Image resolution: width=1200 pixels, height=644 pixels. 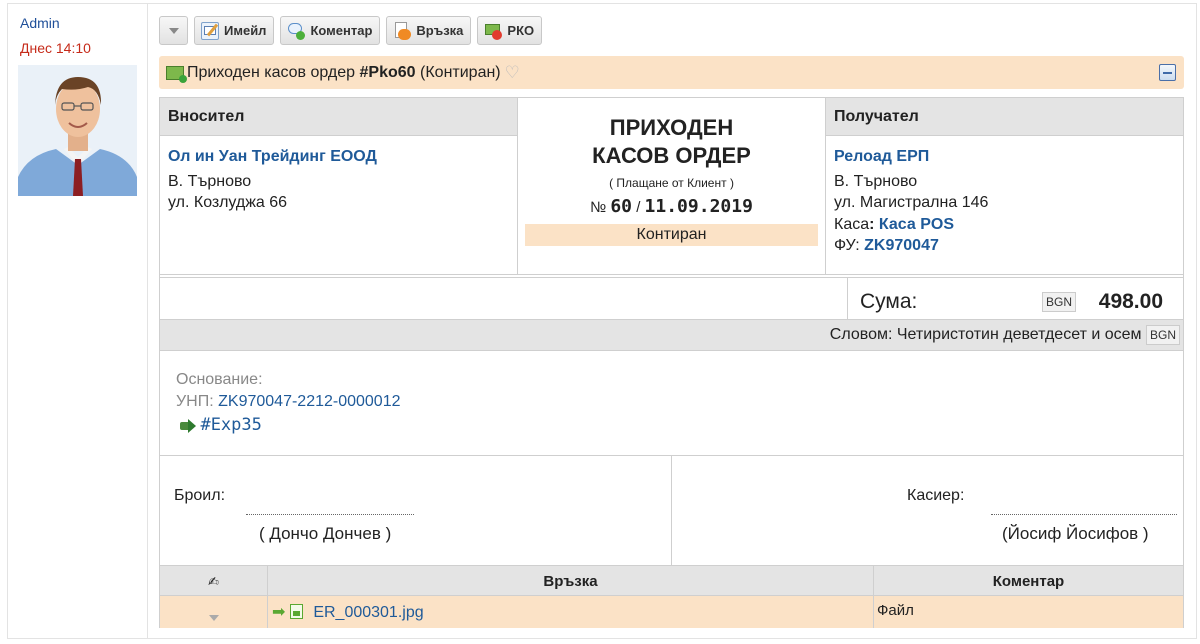 I want to click on comment-button: Коментар, so click(x=330, y=30).